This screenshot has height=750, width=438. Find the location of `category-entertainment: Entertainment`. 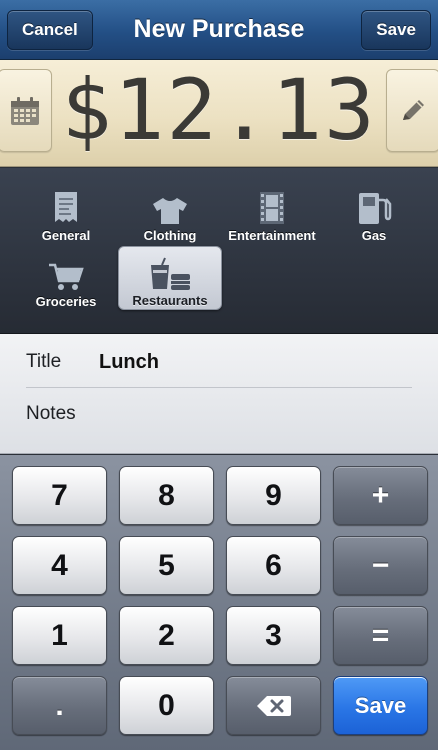

category-entertainment: Entertainment is located at coordinates (272, 217).